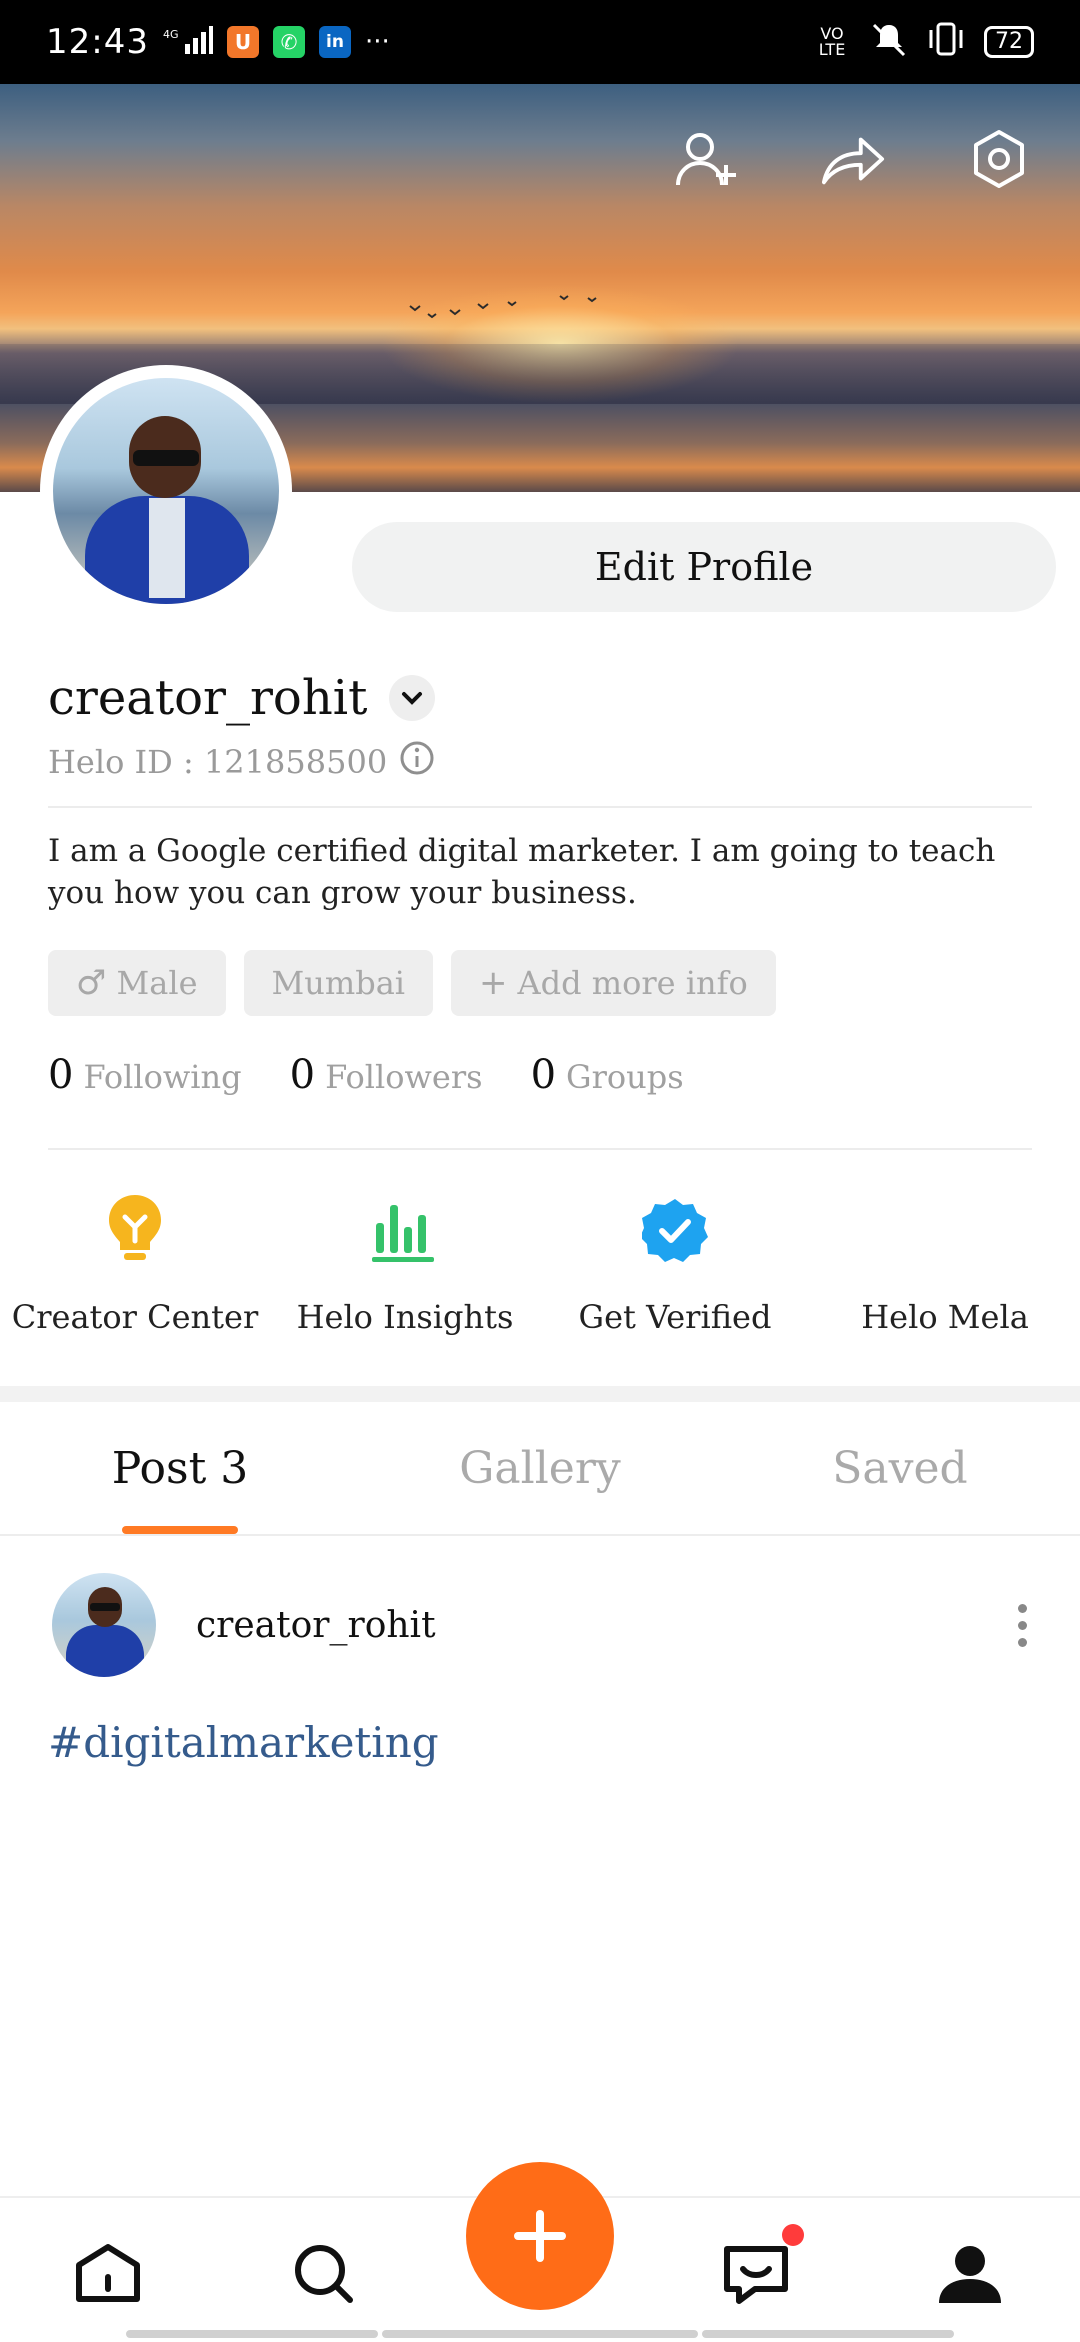  I want to click on gender-label: Male, so click(157, 983).